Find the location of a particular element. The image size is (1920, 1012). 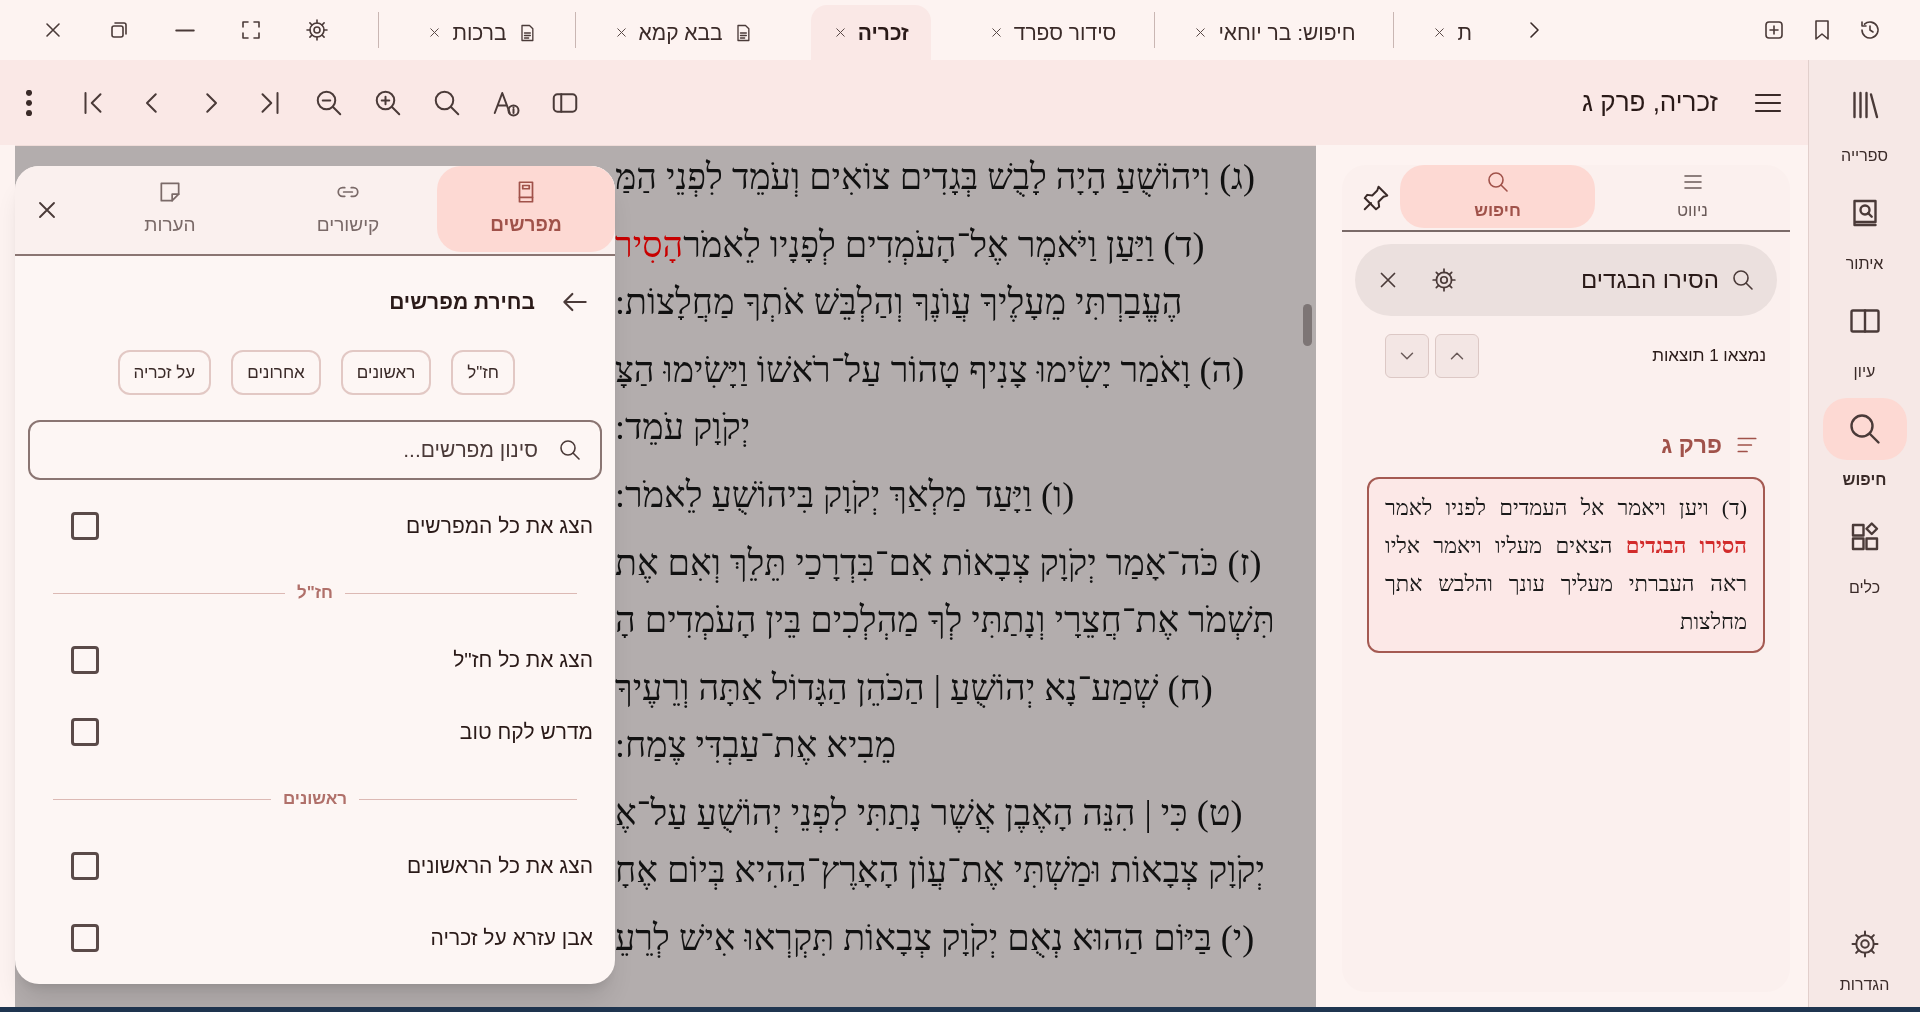

verse-line: (י) בַּיּוֹם הַהוּא נְאֻם יְקֹוָק צְבָאוֹת תִּקְרְאוּ אִישׁ לְרֵעֵ is located at coordinates (935, 938).